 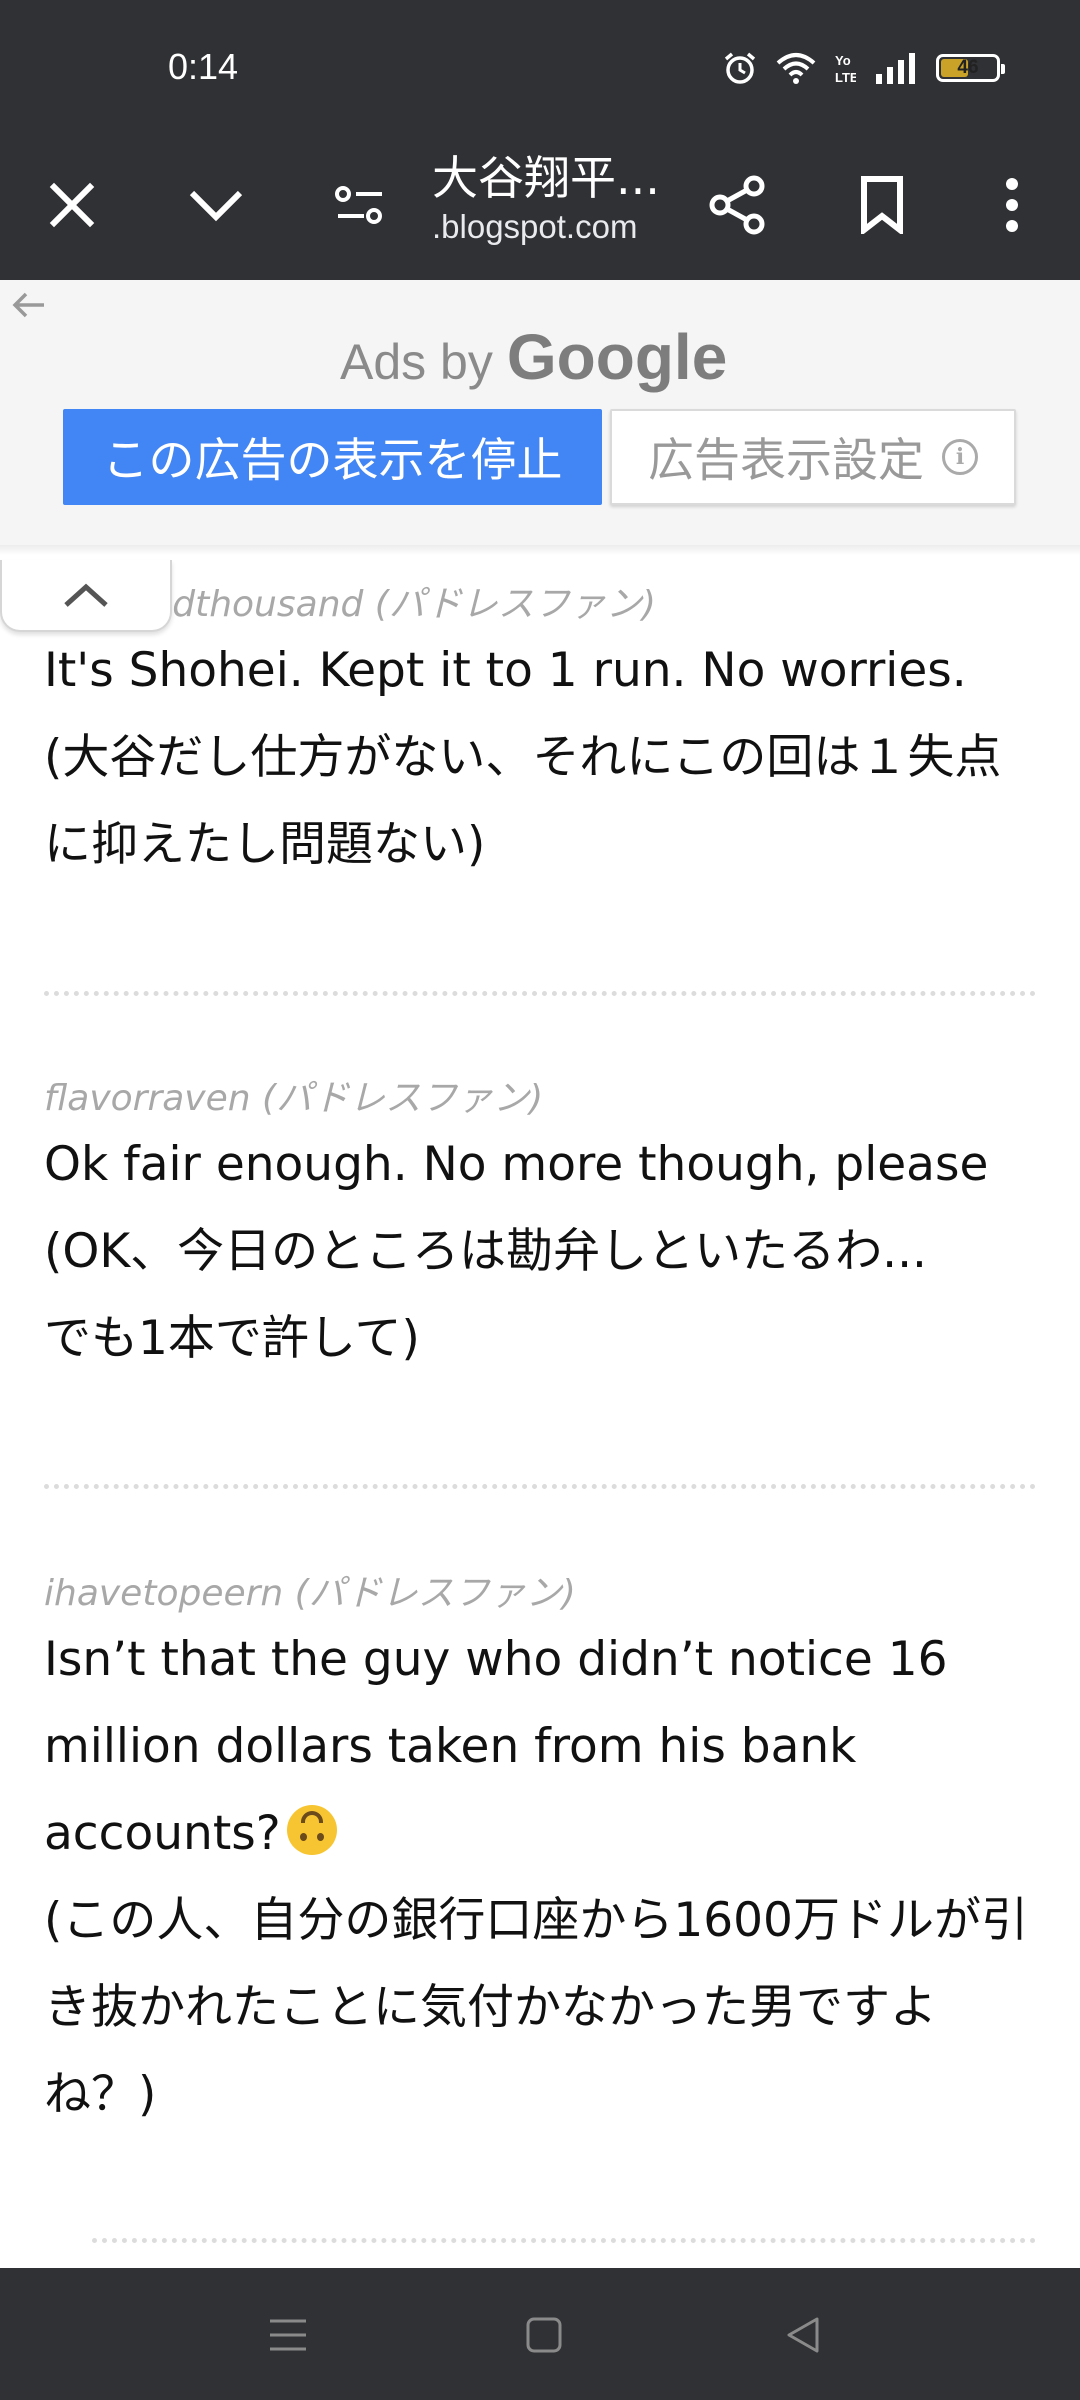 I want to click on page-settings-button, so click(x=360, y=205).